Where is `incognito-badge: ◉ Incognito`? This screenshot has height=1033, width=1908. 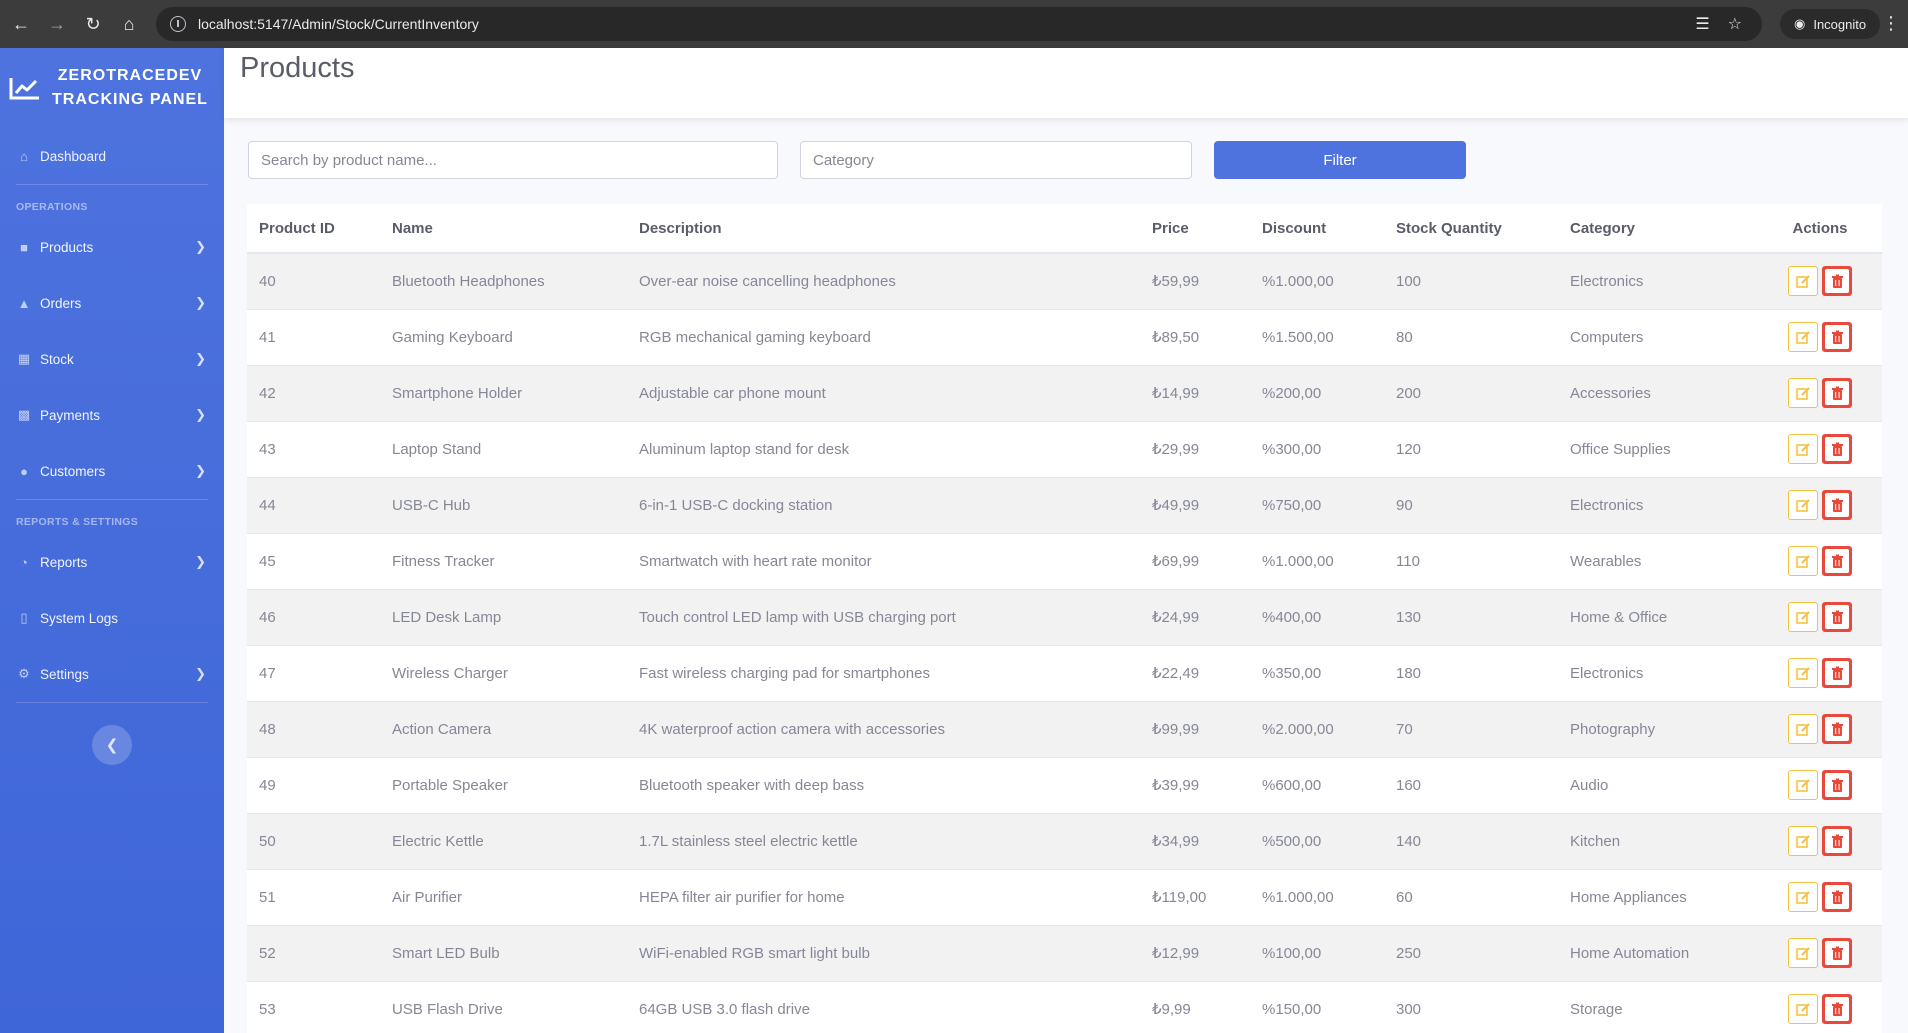
incognito-badge: ◉ Incognito is located at coordinates (1830, 24).